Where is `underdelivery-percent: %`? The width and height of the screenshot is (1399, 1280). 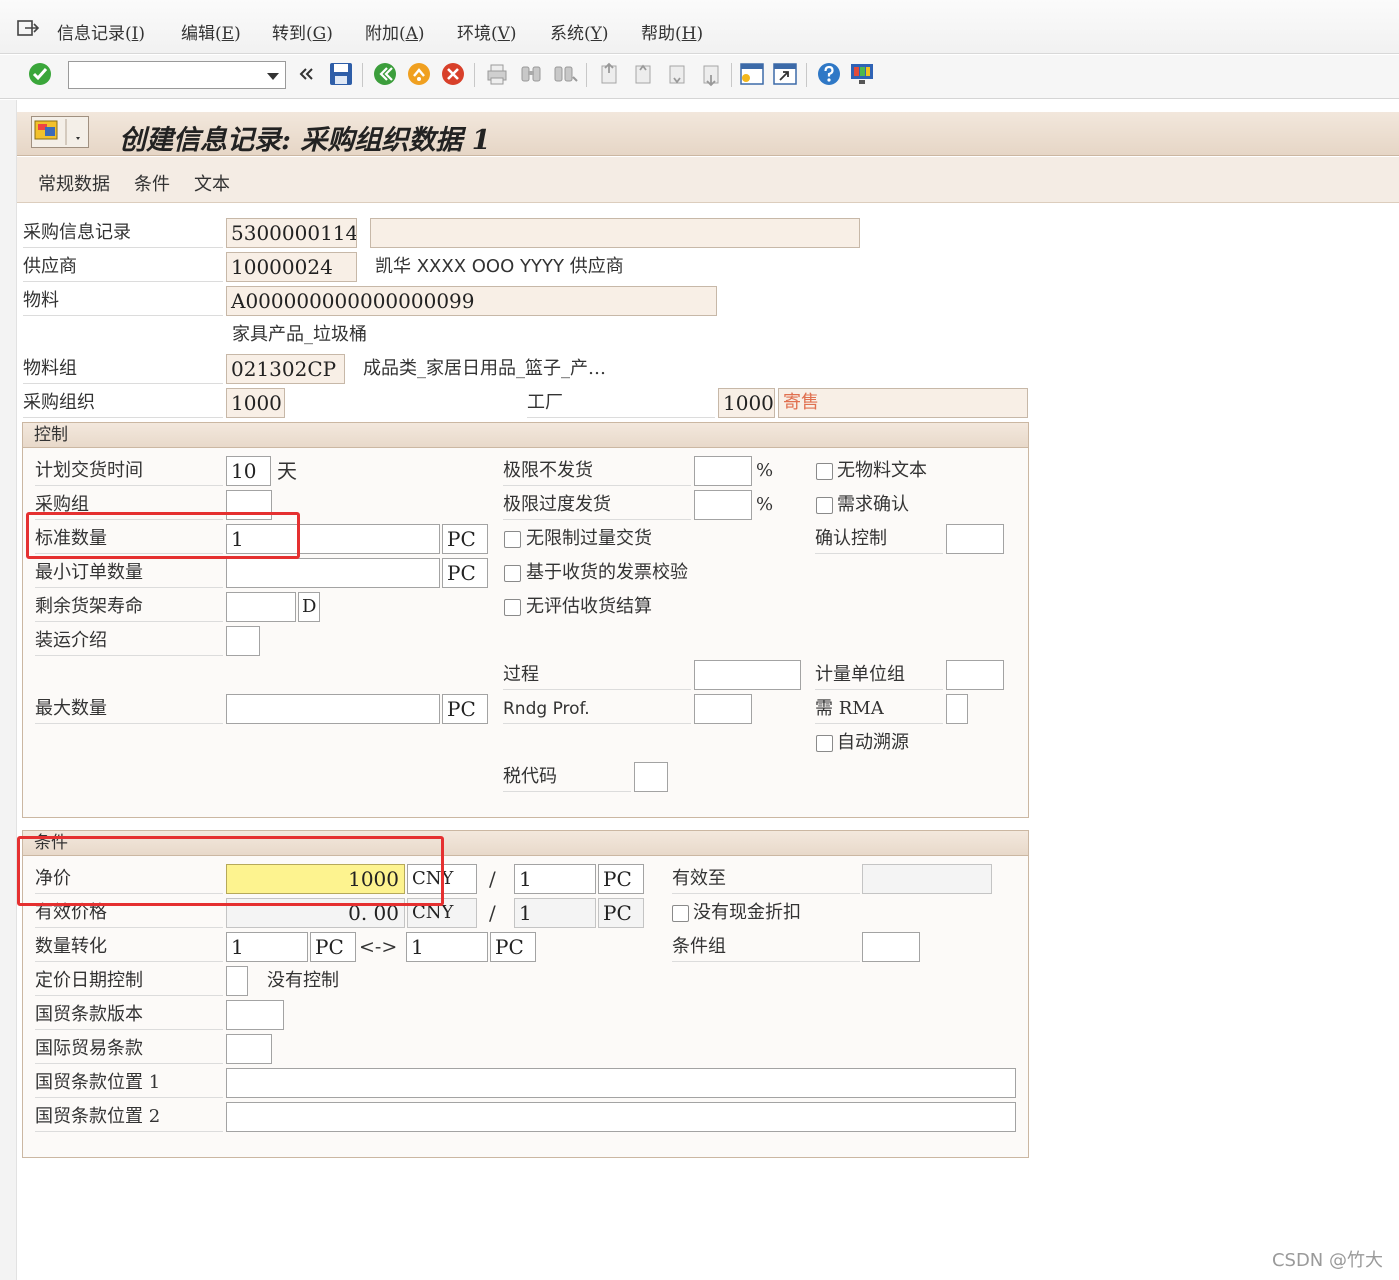
underdelivery-percent: % is located at coordinates (765, 470).